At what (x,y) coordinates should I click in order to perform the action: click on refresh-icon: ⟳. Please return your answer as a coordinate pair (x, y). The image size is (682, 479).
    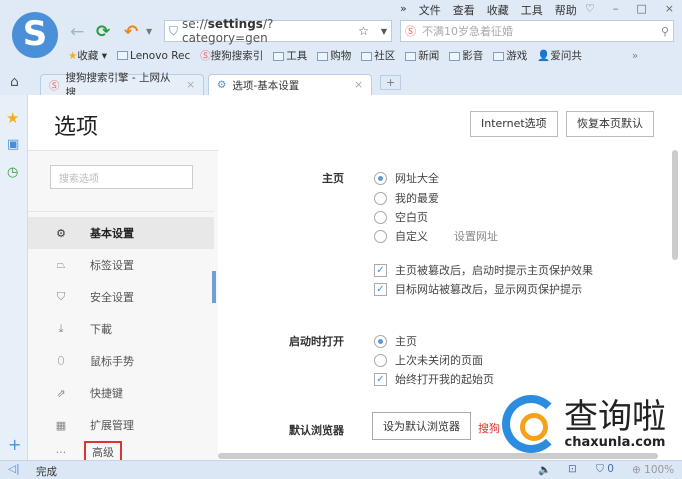
    Looking at the image, I should click on (103, 32).